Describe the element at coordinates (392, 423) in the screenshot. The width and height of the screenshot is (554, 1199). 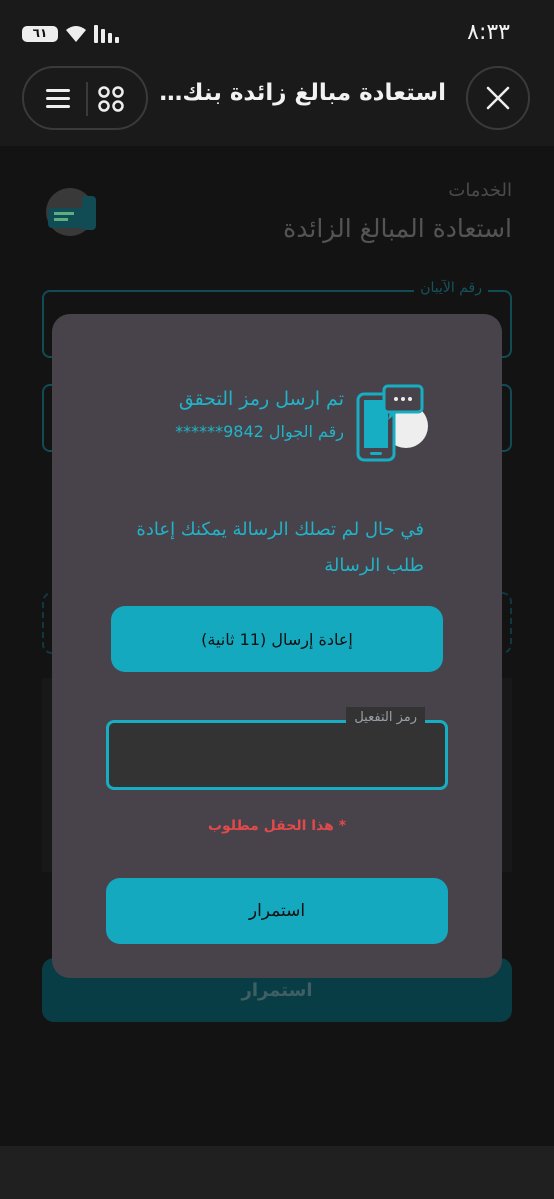
I see `phone-message-icon` at that location.